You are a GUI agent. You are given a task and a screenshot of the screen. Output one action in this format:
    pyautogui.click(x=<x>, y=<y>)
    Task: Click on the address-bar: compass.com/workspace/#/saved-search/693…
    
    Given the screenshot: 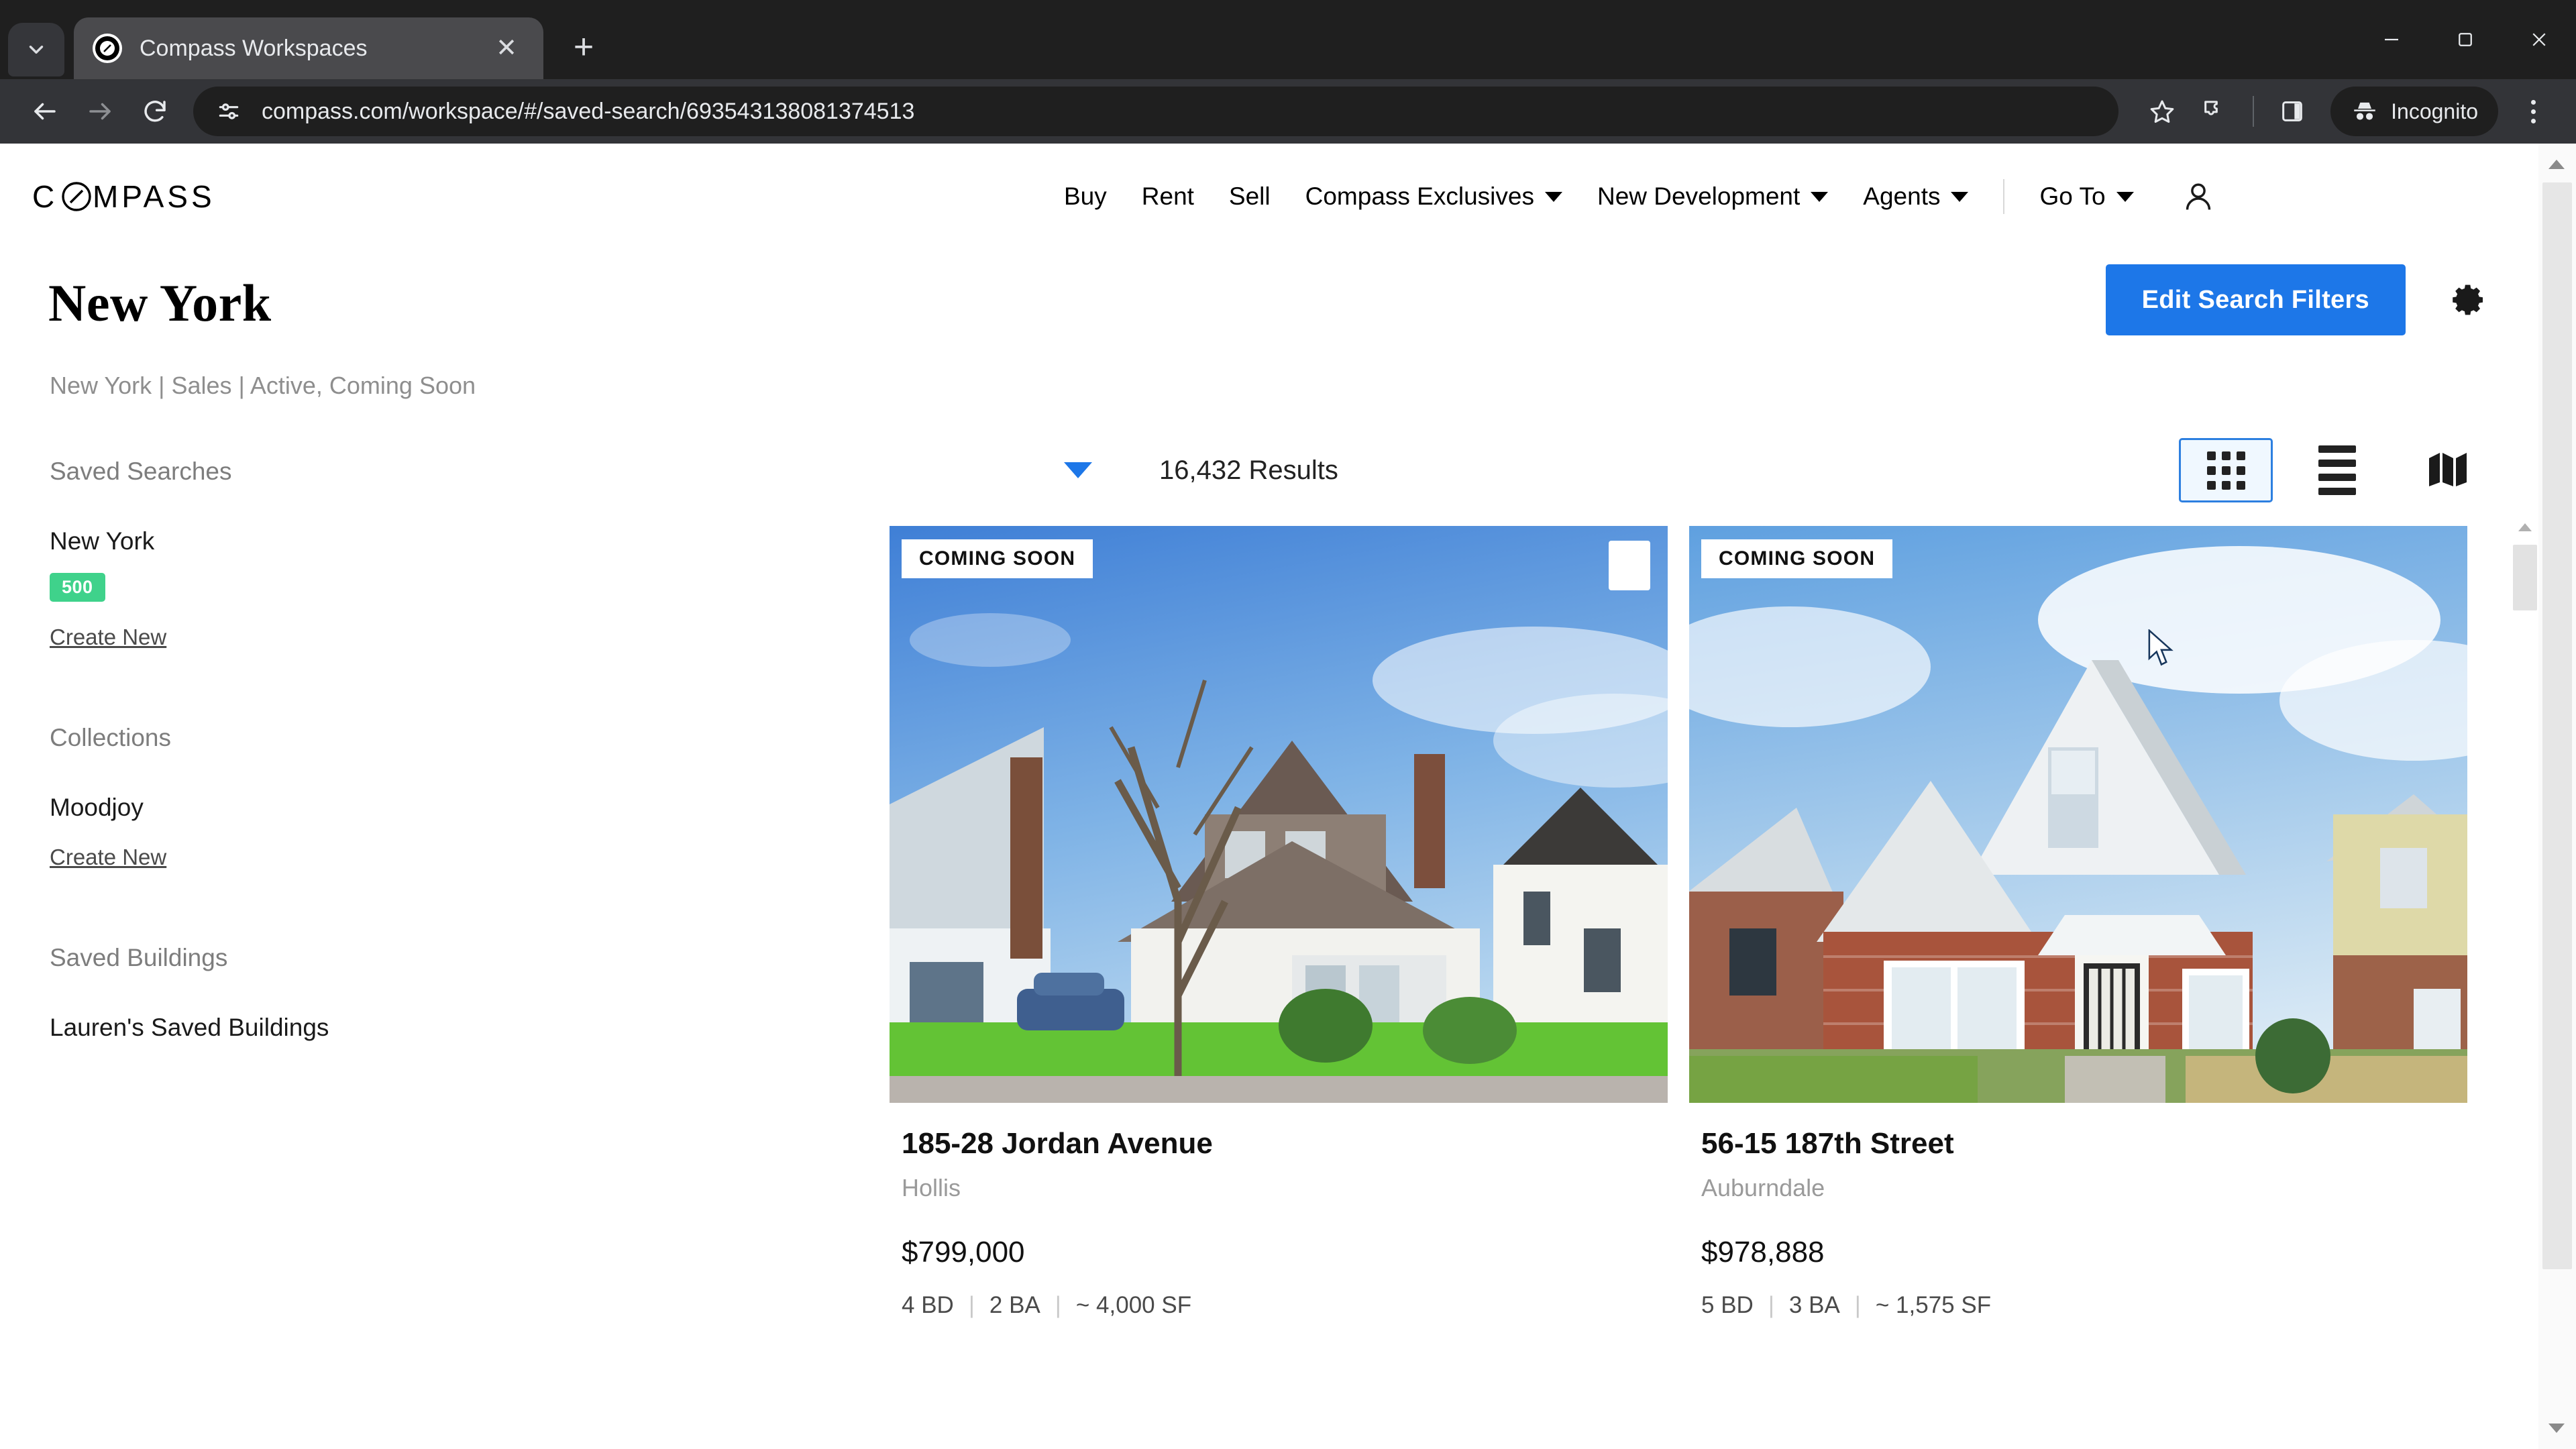 What is the action you would take?
    pyautogui.click(x=1156, y=111)
    